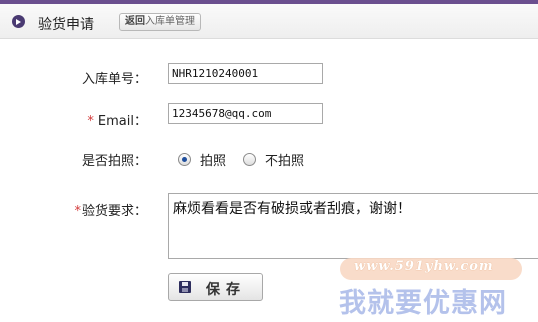 The width and height of the screenshot is (538, 322). What do you see at coordinates (184, 159) in the screenshot?
I see `photo-yes-radio` at bounding box center [184, 159].